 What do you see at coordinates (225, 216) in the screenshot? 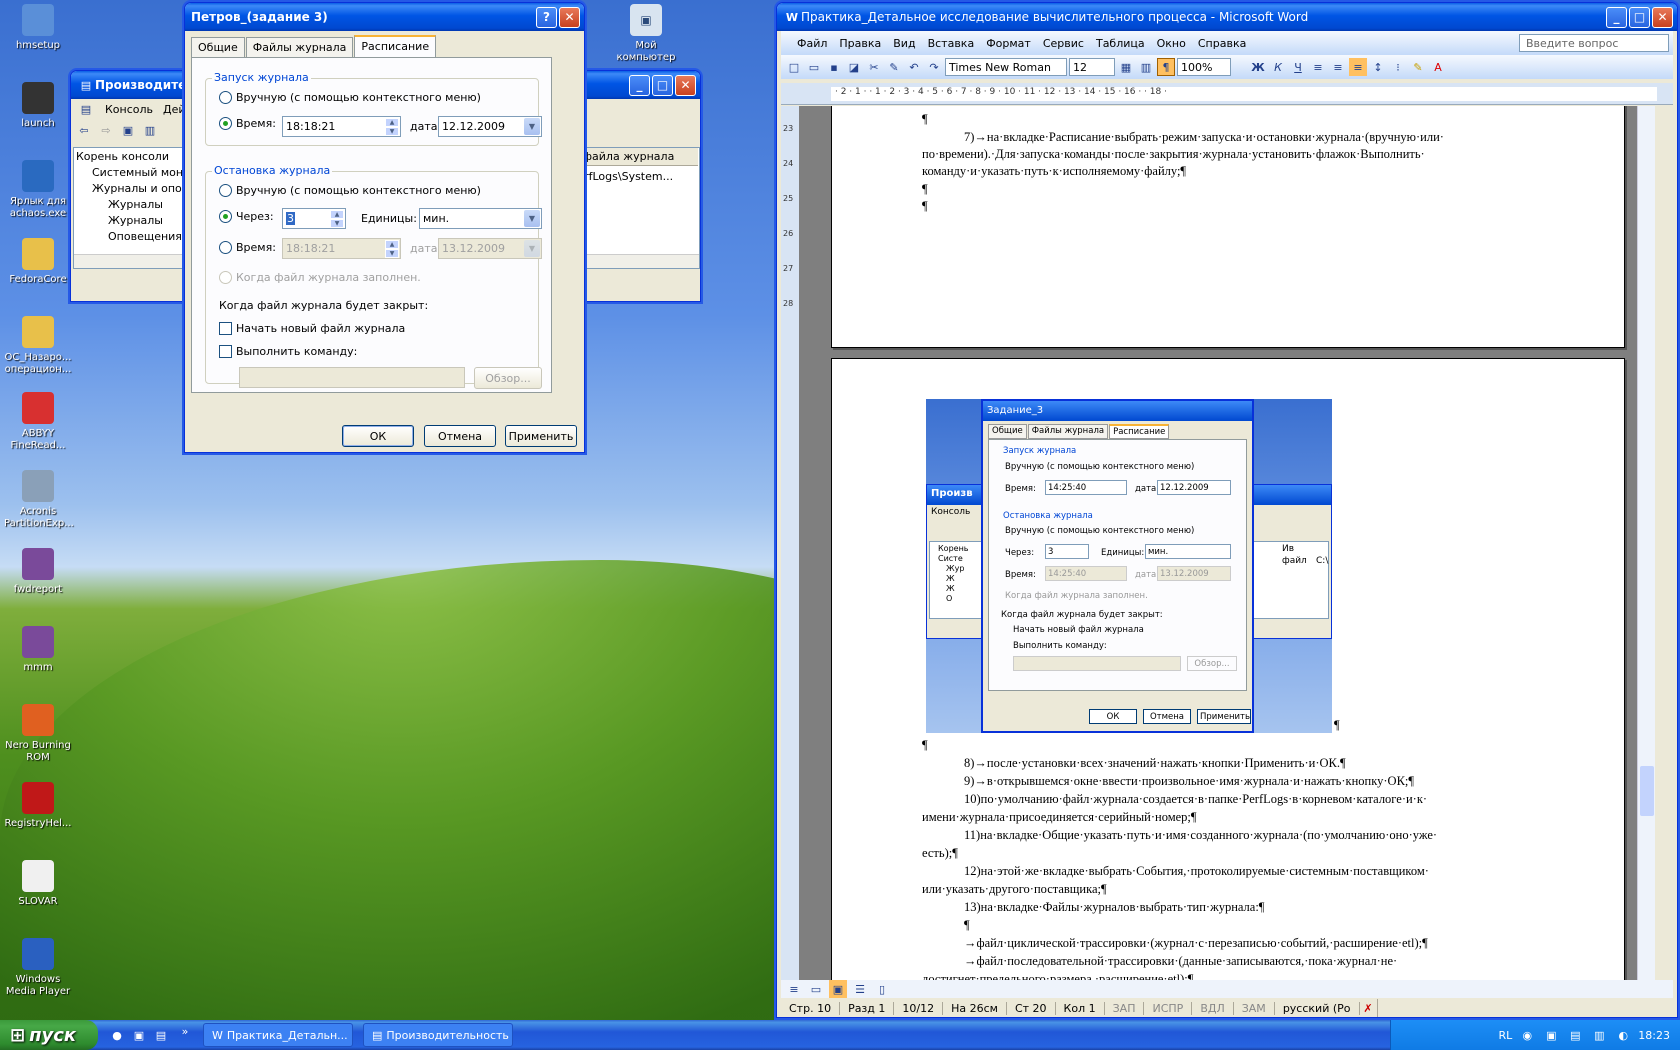
I see `stop-after-radio` at bounding box center [225, 216].